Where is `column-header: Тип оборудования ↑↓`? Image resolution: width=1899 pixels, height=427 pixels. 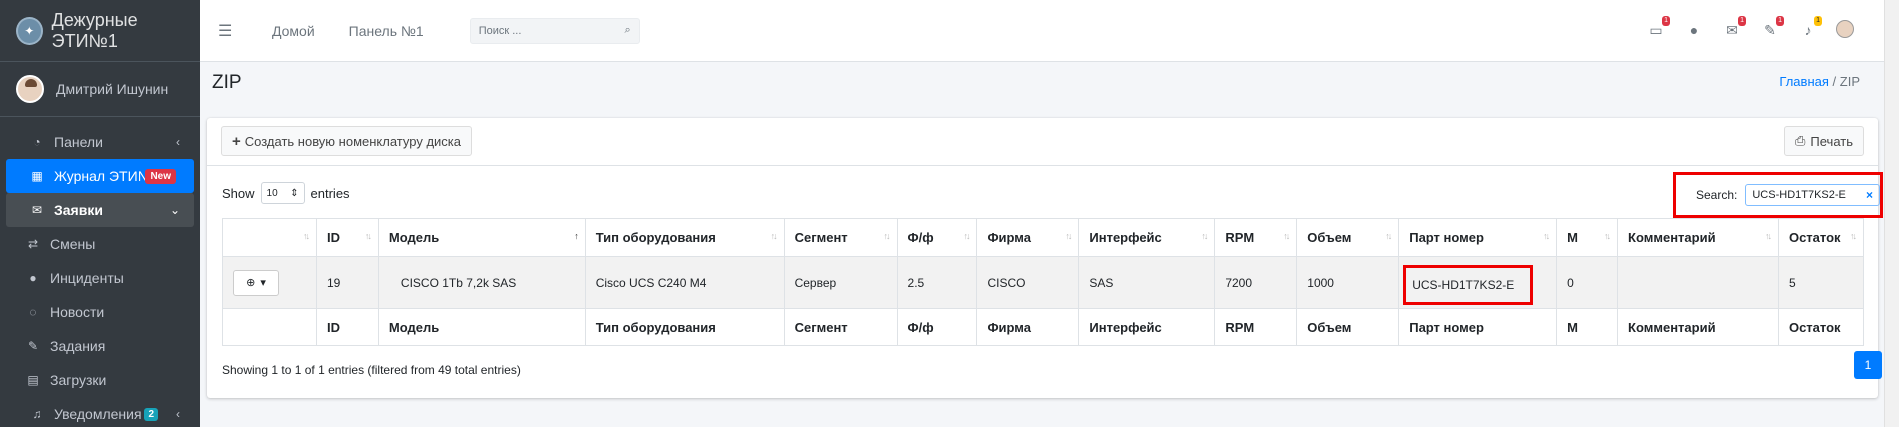
column-header: Тип оборудования ↑↓ is located at coordinates (684, 237).